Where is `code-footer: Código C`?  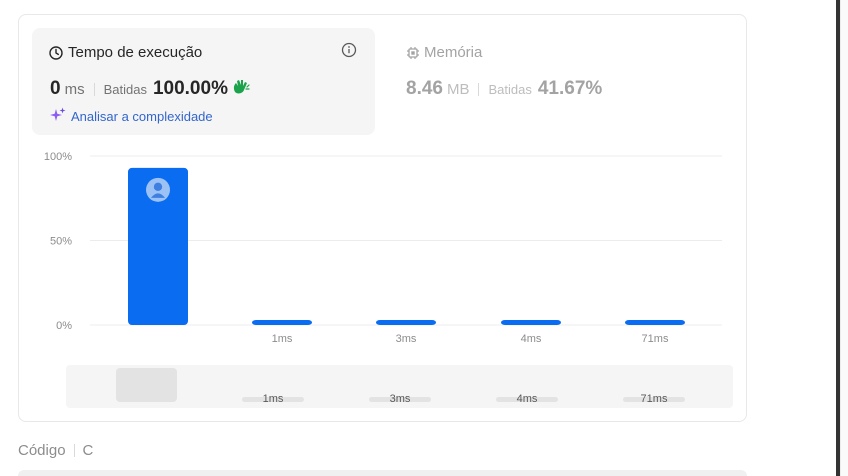
code-footer: Código C is located at coordinates (55, 450).